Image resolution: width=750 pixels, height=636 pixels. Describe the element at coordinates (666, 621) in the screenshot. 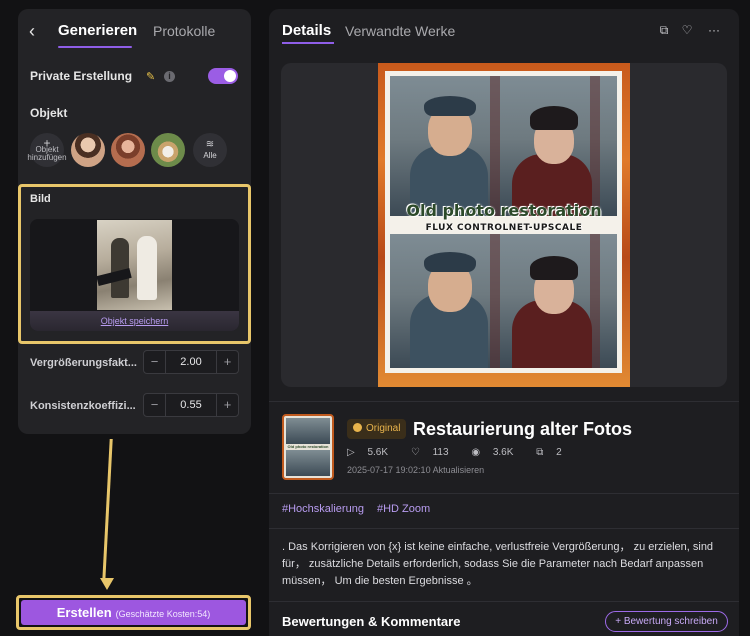

I see `write-review-button: + Bewertung schreiben` at that location.